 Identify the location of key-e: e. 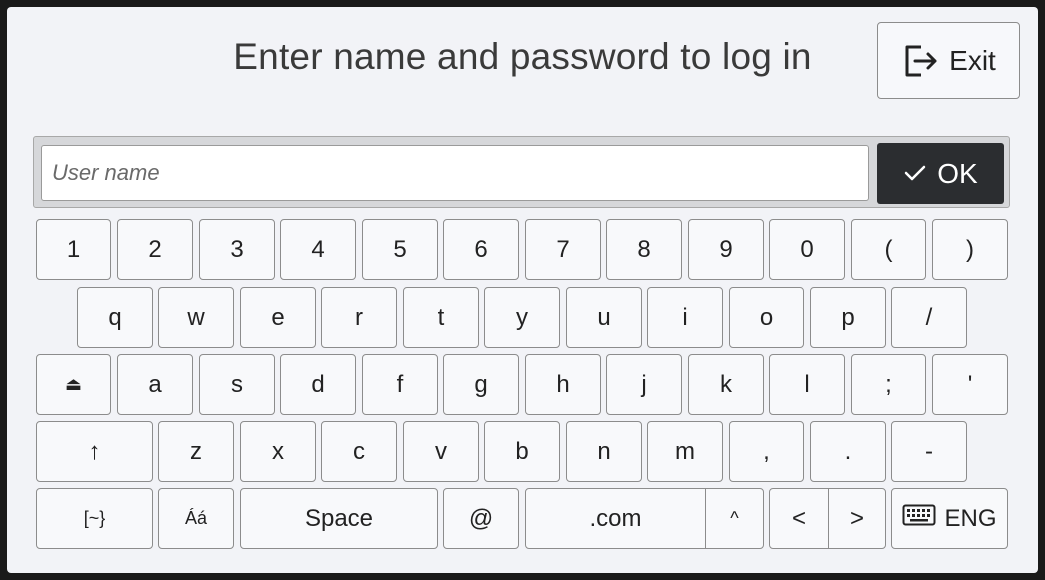
(278, 317).